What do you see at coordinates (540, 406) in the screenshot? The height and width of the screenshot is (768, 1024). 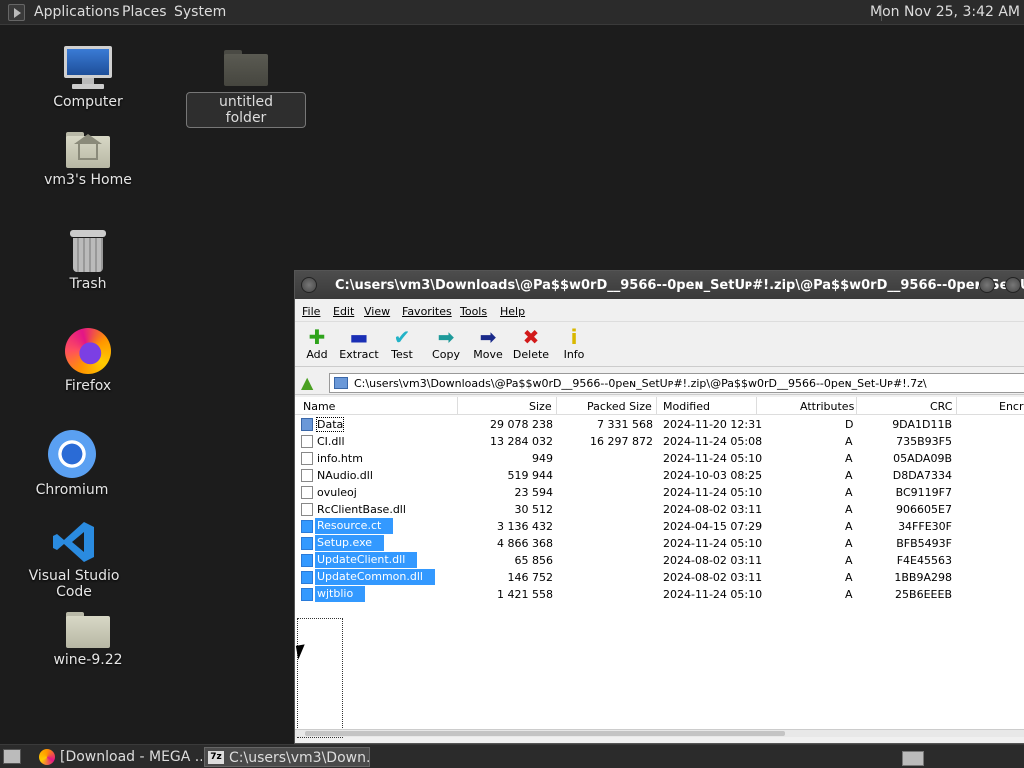 I see `col-size: Size` at bounding box center [540, 406].